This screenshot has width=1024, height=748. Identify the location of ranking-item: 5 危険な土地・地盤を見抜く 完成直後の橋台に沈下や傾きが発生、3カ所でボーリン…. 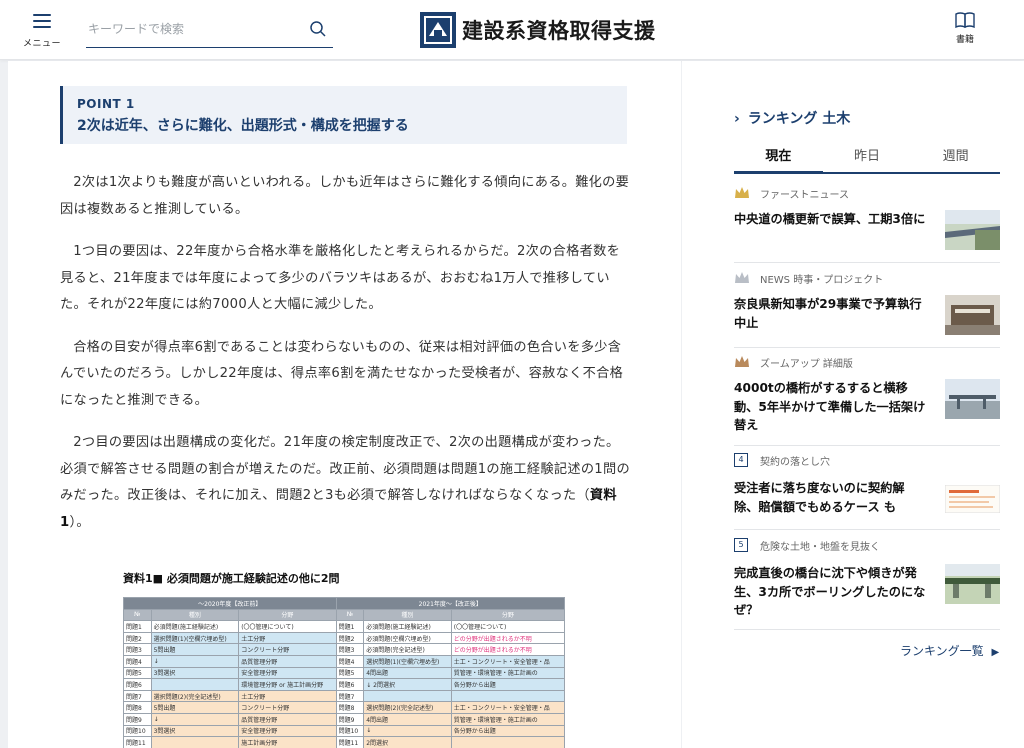
(867, 583).